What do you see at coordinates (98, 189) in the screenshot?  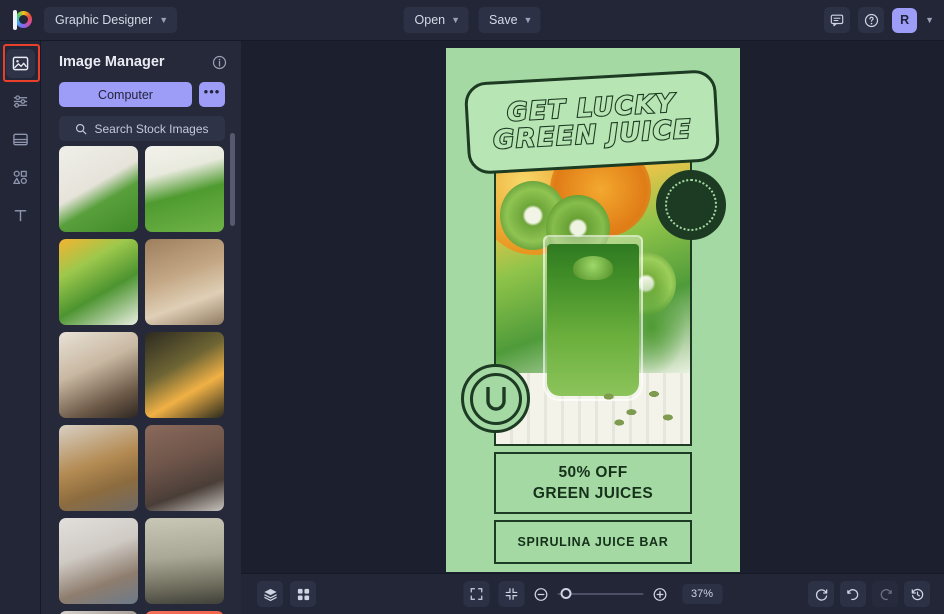 I see `thumbnail-green-smoothie-straw` at bounding box center [98, 189].